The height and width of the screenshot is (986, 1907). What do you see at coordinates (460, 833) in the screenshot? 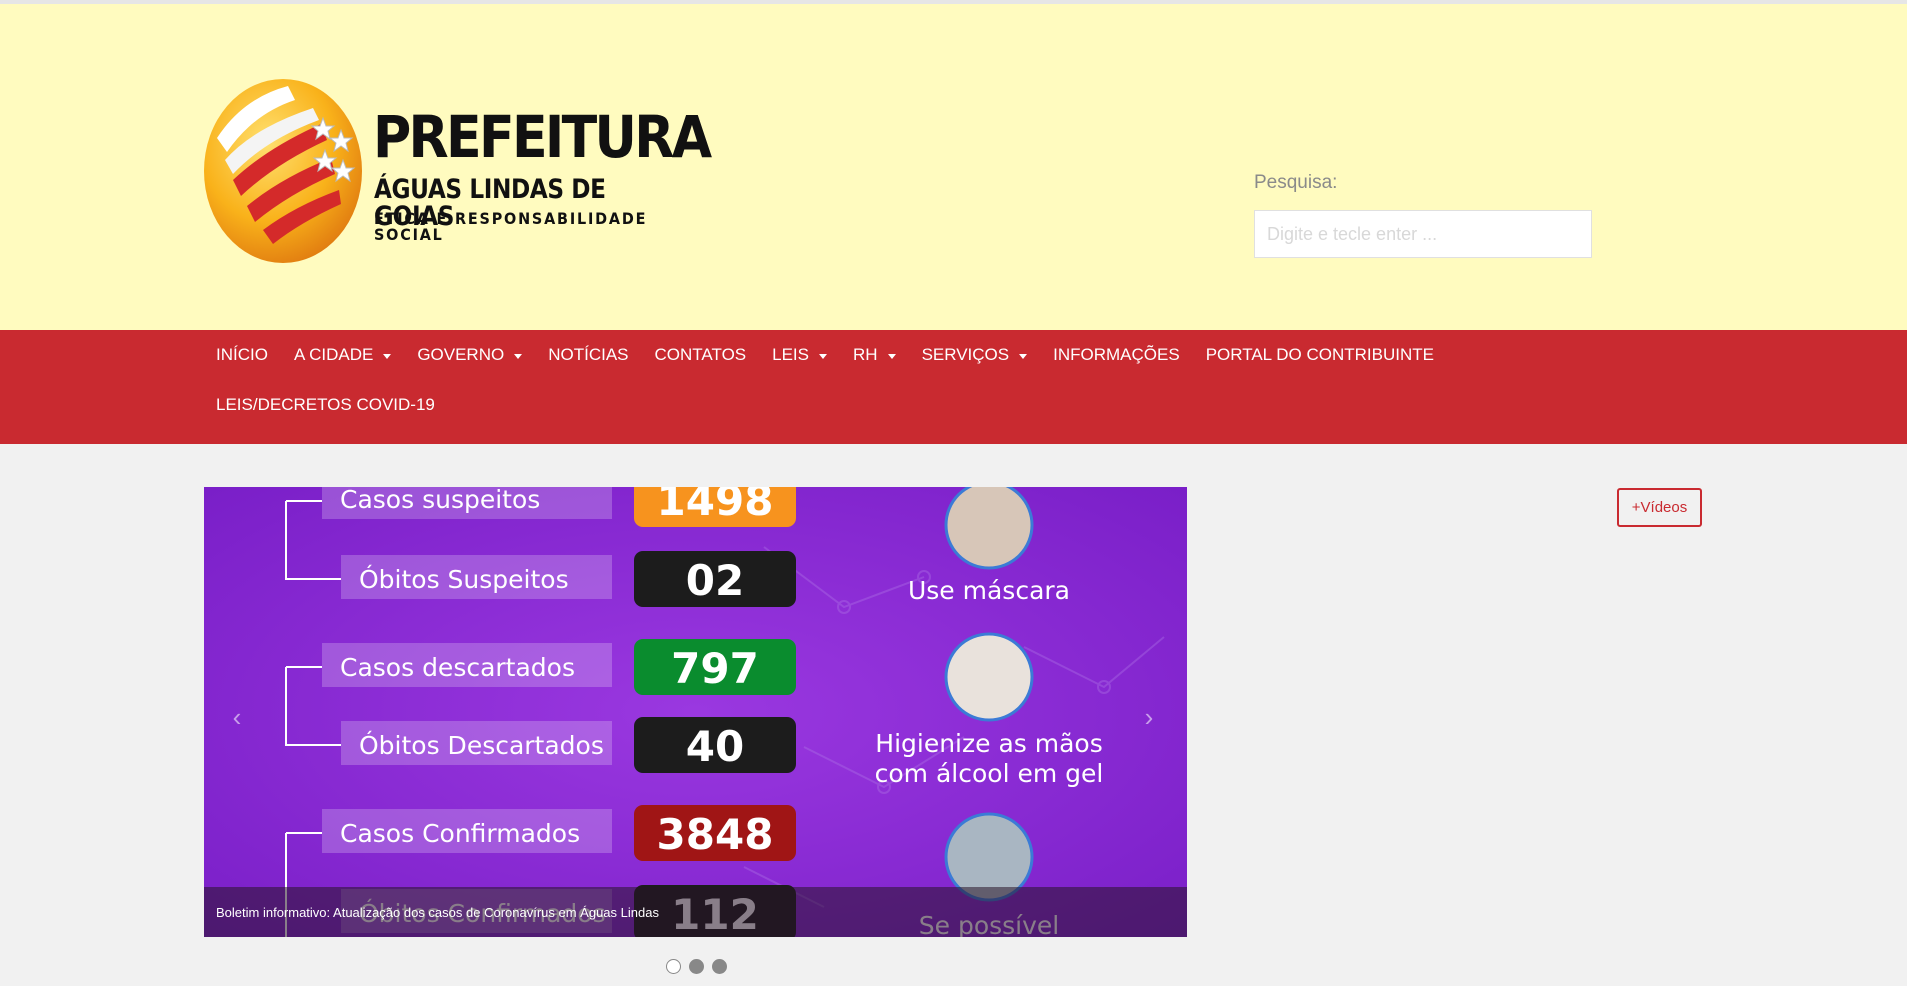
I see `stat-label: Casos Confirmados` at bounding box center [460, 833].